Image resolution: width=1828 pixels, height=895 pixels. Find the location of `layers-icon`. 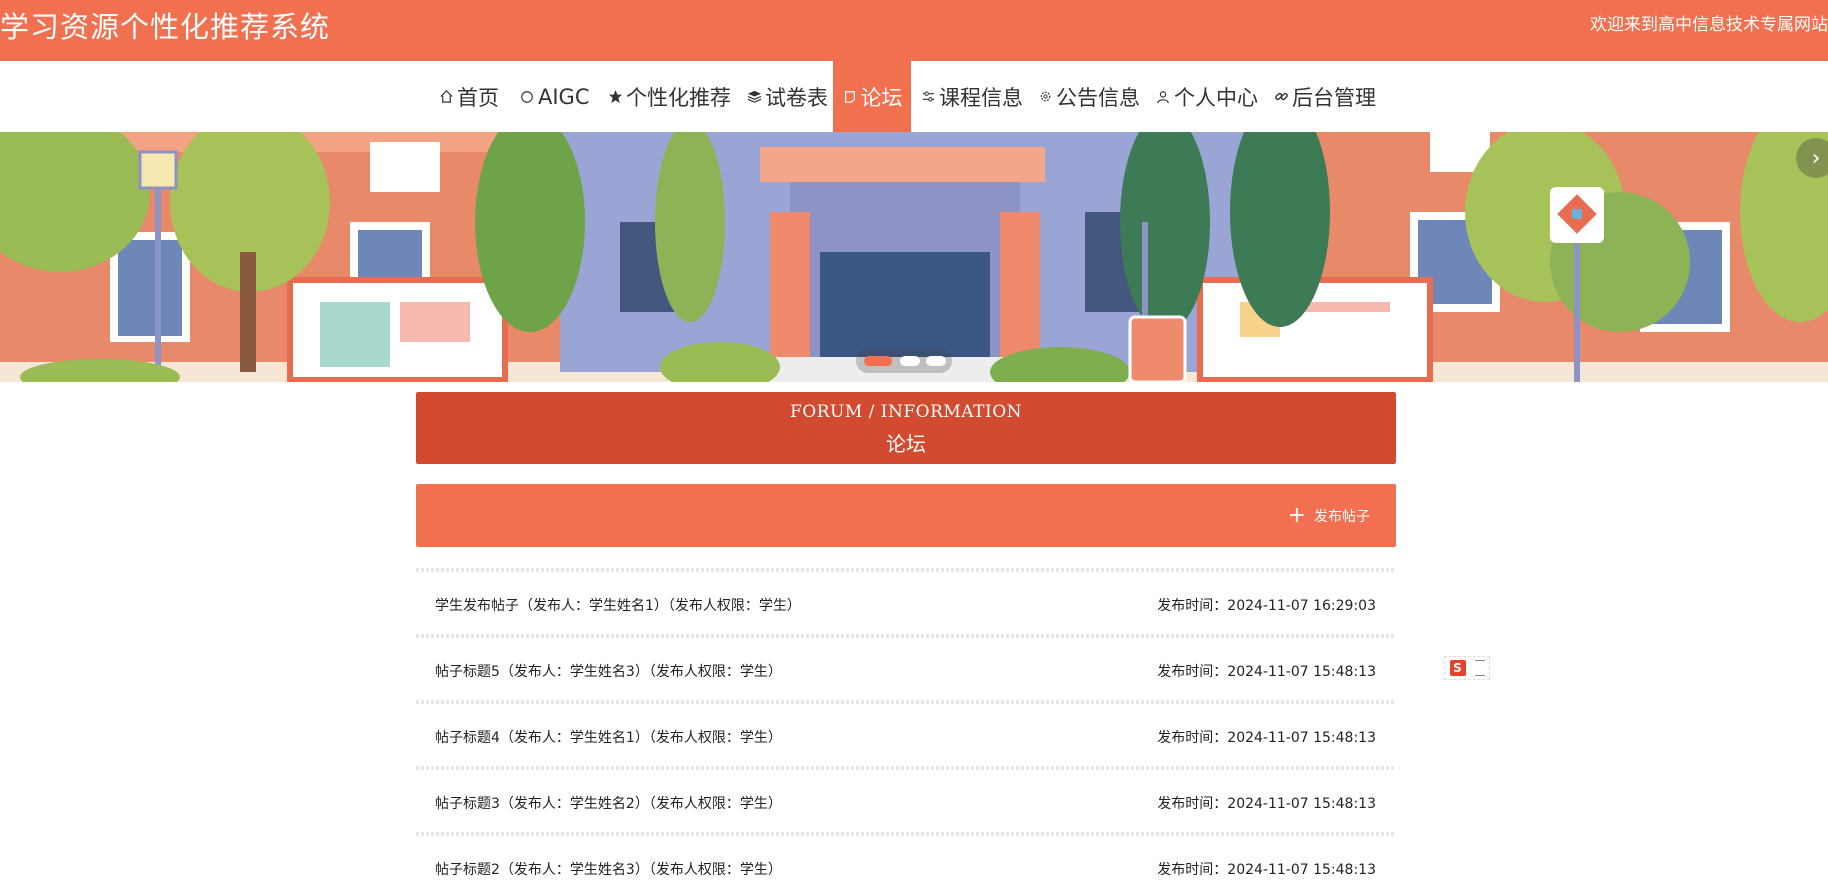

layers-icon is located at coordinates (754, 97).